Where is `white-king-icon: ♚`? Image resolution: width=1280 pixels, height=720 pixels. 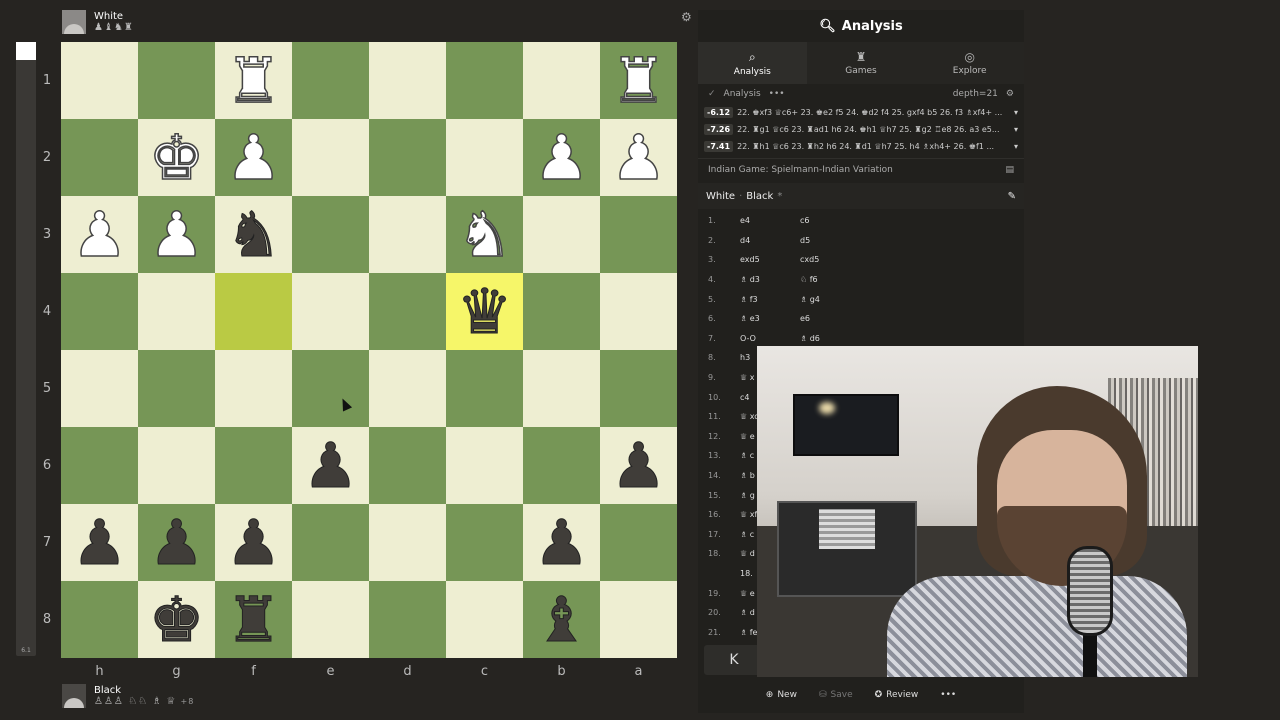 white-king-icon: ♚ is located at coordinates (176, 157).